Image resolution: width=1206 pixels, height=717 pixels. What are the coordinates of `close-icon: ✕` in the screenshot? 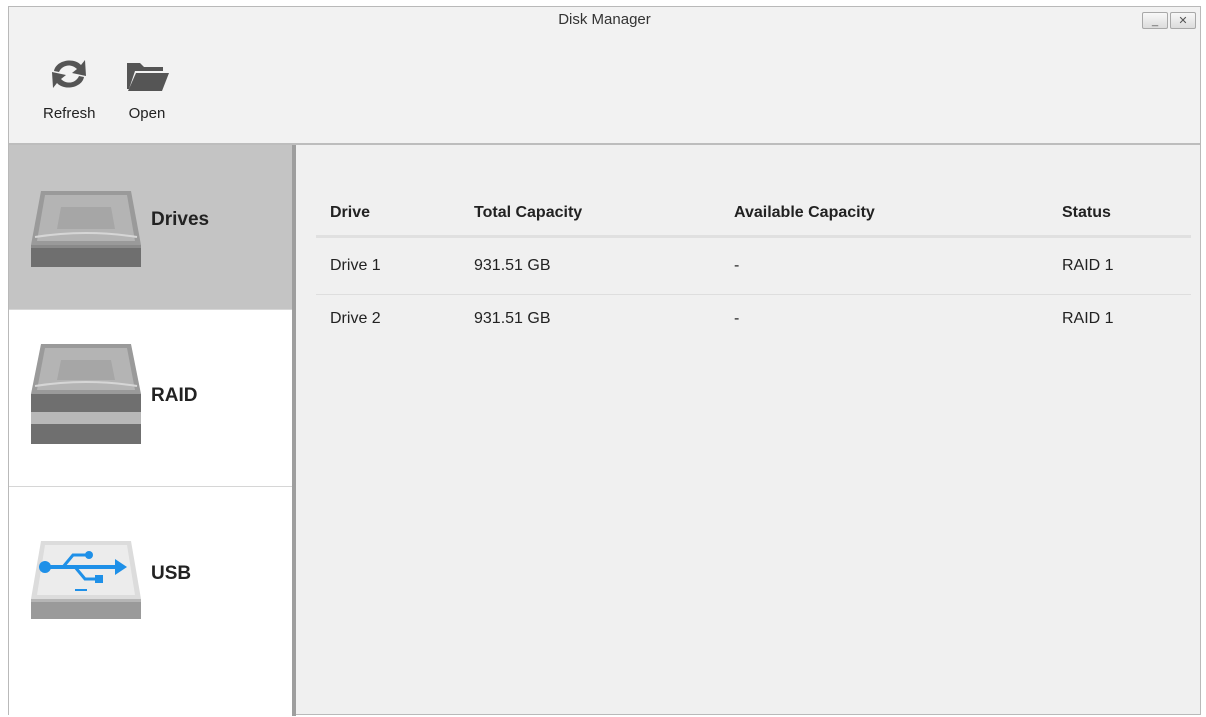 It's located at (1183, 21).